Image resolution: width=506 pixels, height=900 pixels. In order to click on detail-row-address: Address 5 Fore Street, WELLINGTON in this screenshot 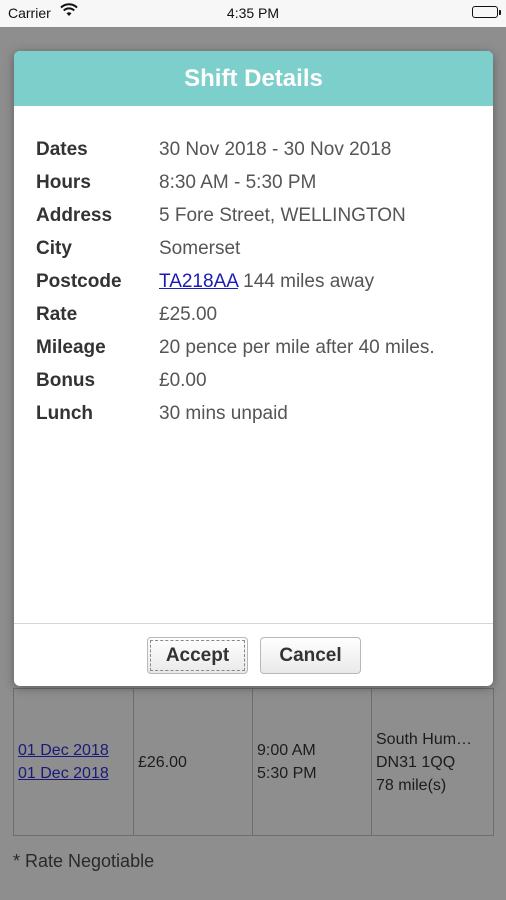, I will do `click(259, 215)`.